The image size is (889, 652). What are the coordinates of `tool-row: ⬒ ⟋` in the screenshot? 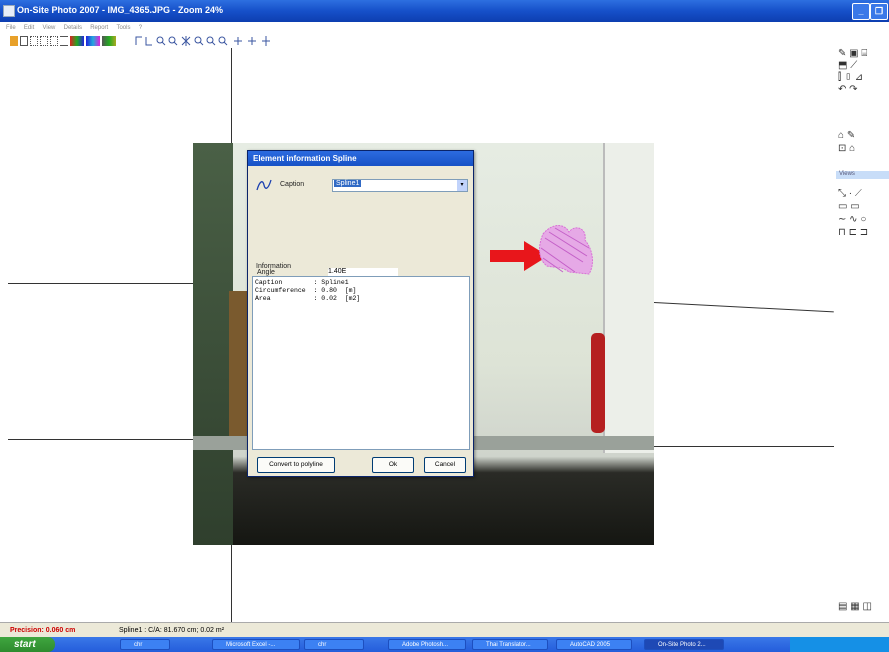 It's located at (847, 65).